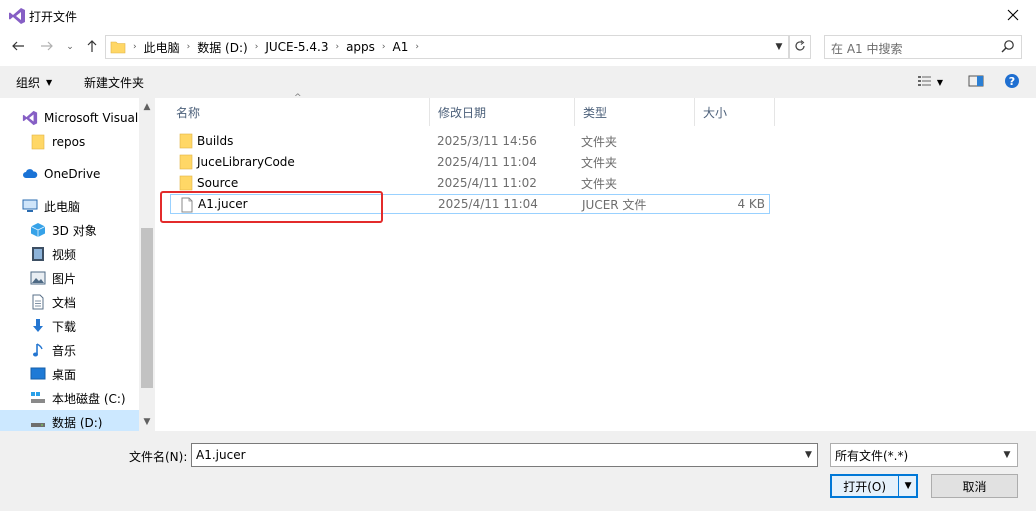 The width and height of the screenshot is (1036, 511). Describe the element at coordinates (246, 162) in the screenshot. I see `file-name: JuceLibraryCode` at that location.